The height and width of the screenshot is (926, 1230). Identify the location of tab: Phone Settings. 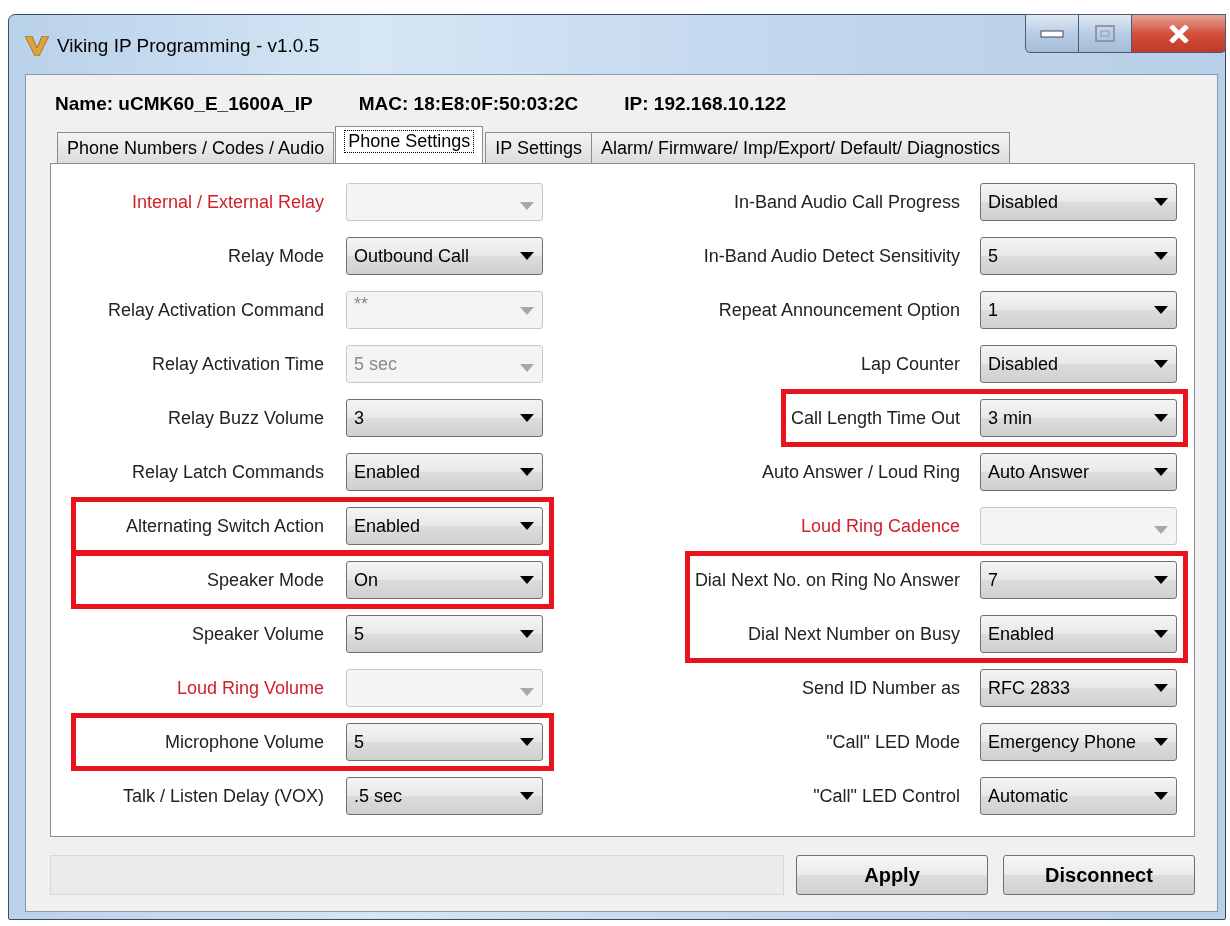
(409, 144).